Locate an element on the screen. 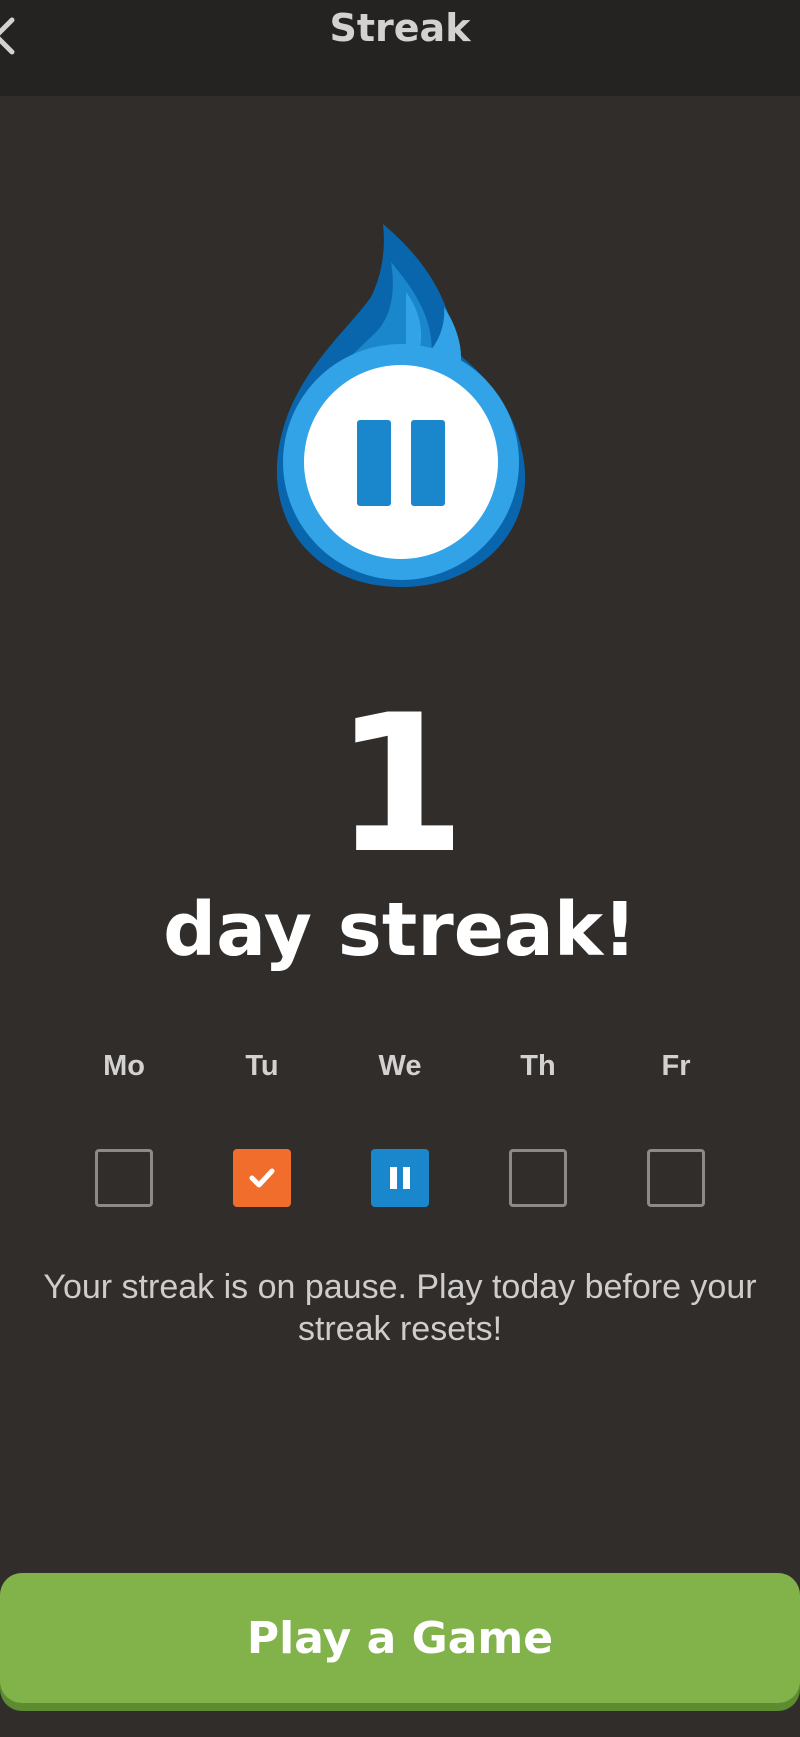 This screenshot has width=800, height=1737. day-tuesday: Tu is located at coordinates (262, 1126).